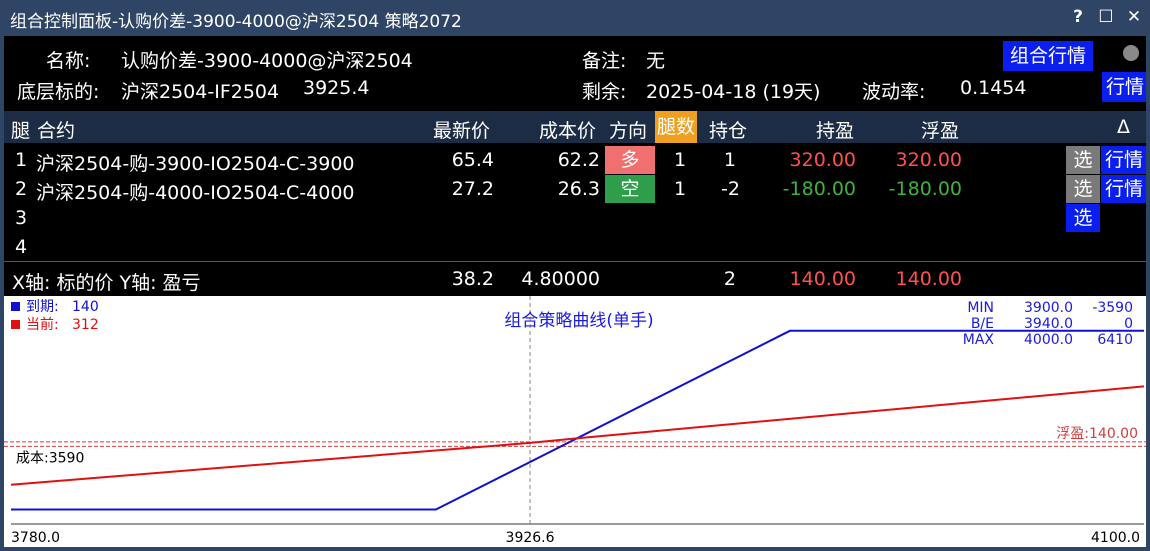 This screenshot has height=551, width=1150. Describe the element at coordinates (982, 324) in the screenshot. I see `stat-label-1: B/E` at that location.